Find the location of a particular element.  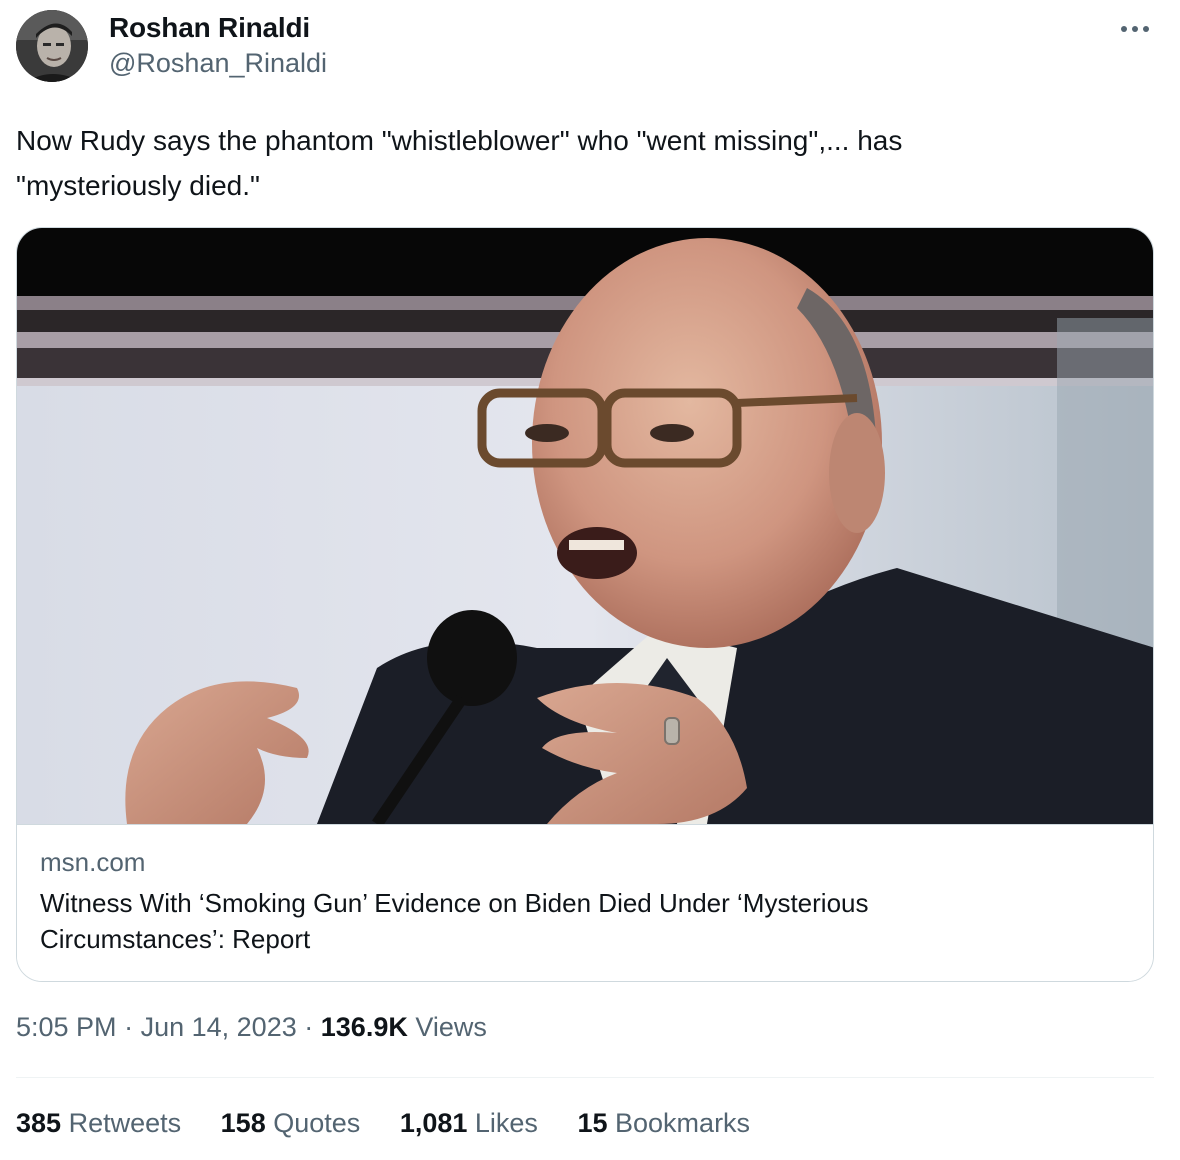

views-count: 136.9K is located at coordinates (364, 1027).